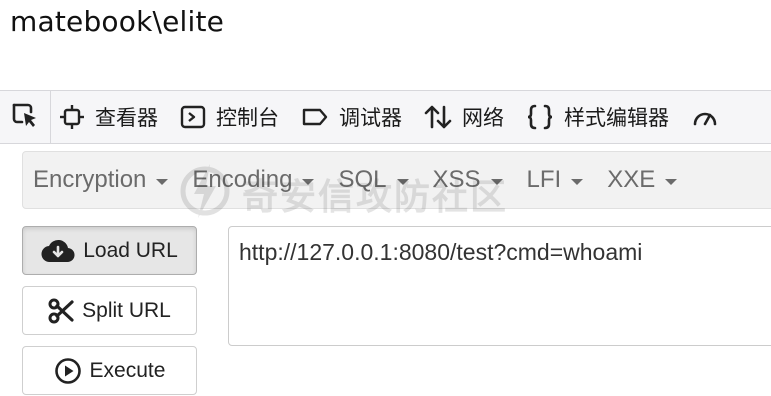 The width and height of the screenshot is (771, 396). I want to click on inspector-icon, so click(72, 117).